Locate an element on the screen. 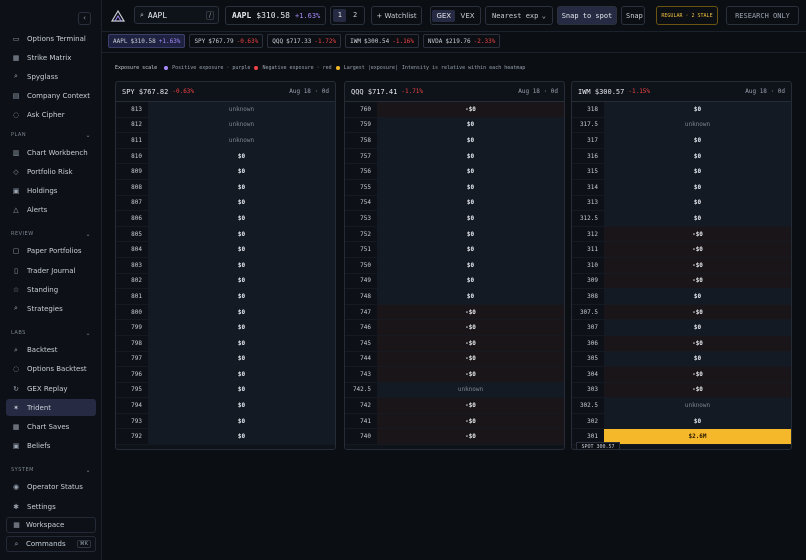  strike-row: 749 $0 is located at coordinates (454, 281).